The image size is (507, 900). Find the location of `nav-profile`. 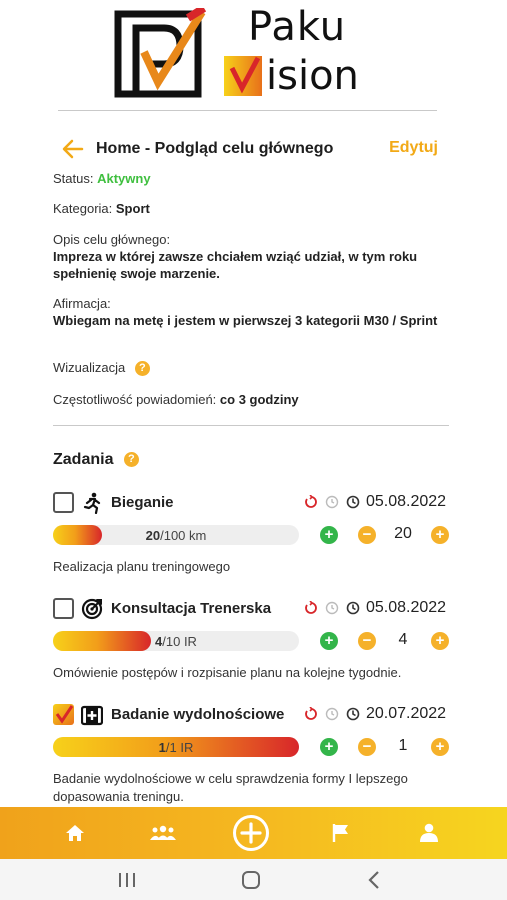

nav-profile is located at coordinates (429, 833).